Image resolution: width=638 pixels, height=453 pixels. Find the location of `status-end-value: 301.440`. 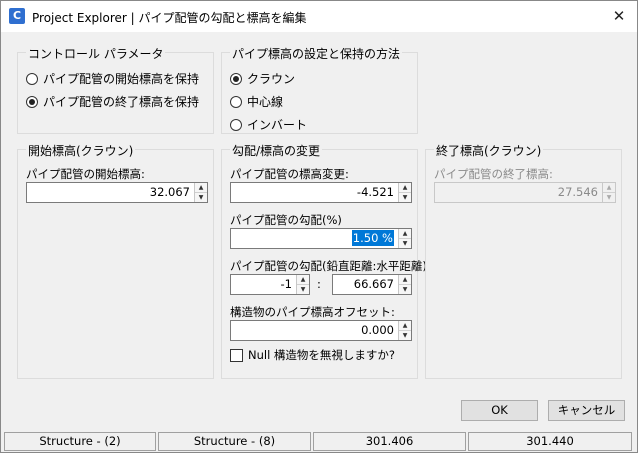

status-end-value: 301.440 is located at coordinates (550, 441).